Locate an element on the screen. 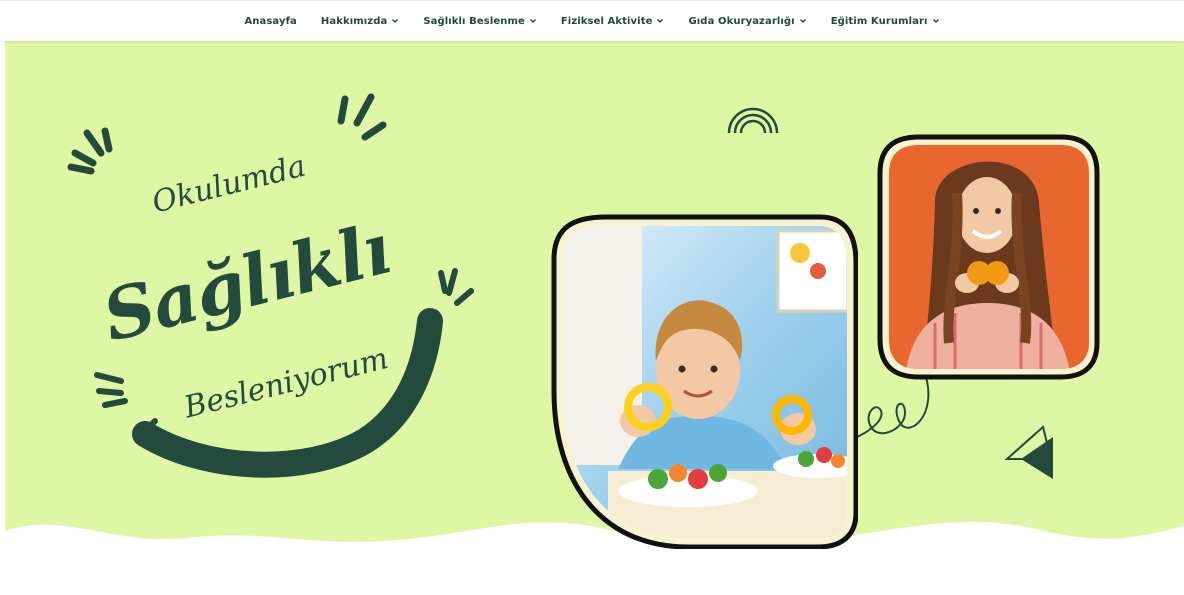  nav-item-gida-okuryazarligi: Gıda Okuryazarlığı is located at coordinates (747, 21).